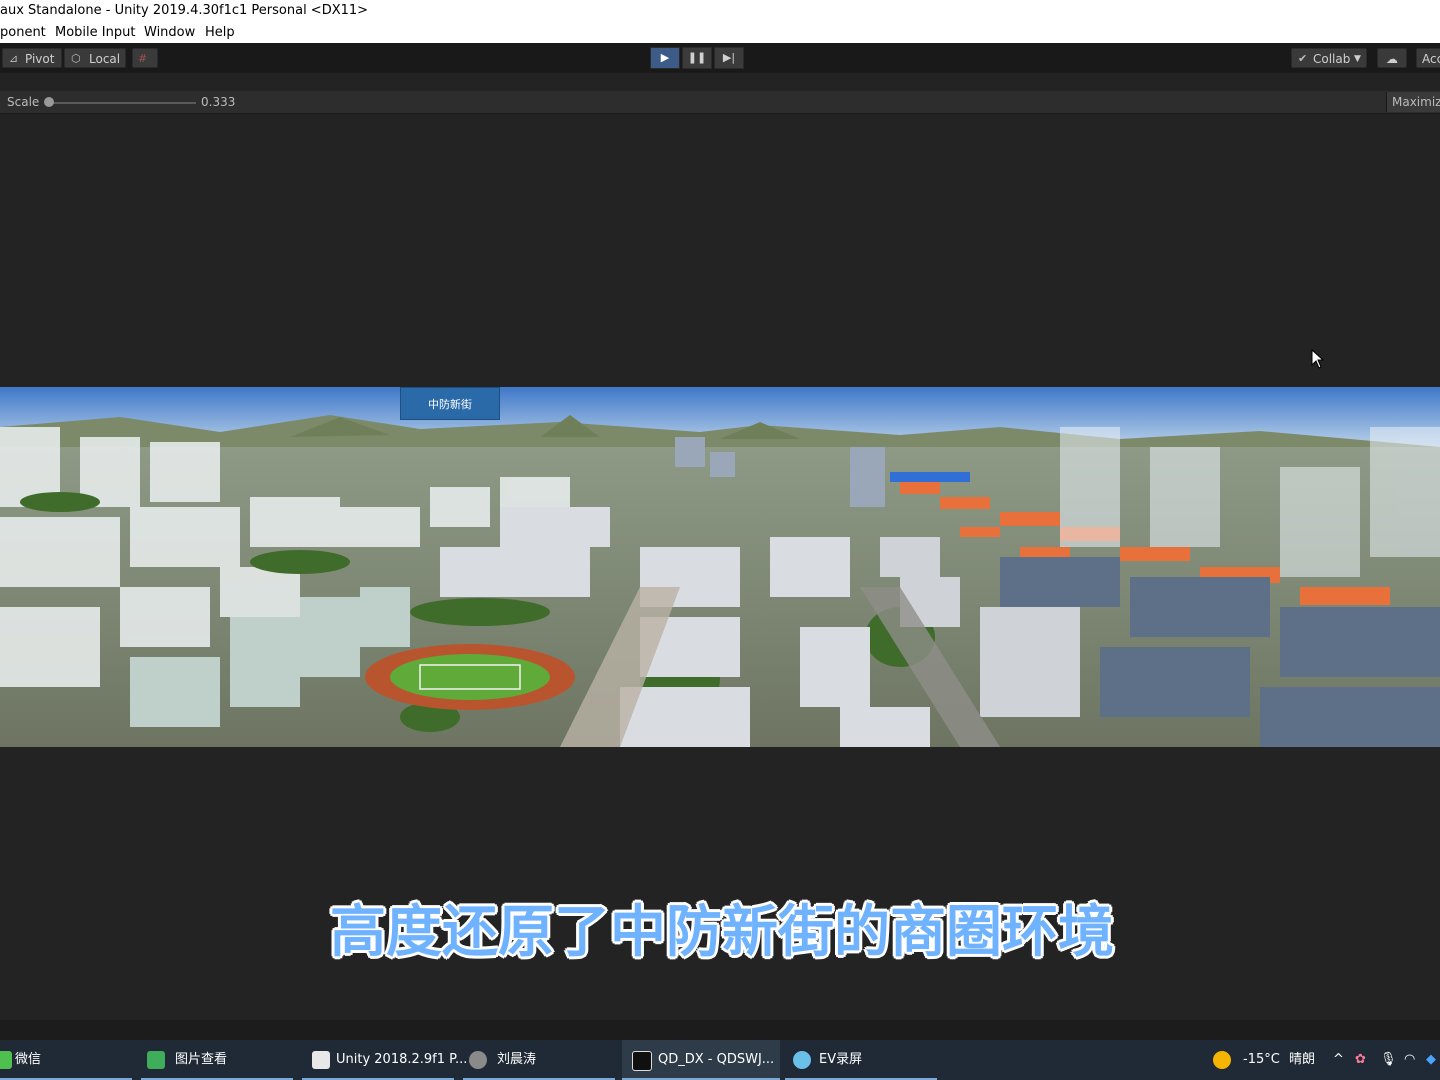 The width and height of the screenshot is (1440, 1080). What do you see at coordinates (1431, 1060) in the screenshot?
I see `shield-icon: ◆` at bounding box center [1431, 1060].